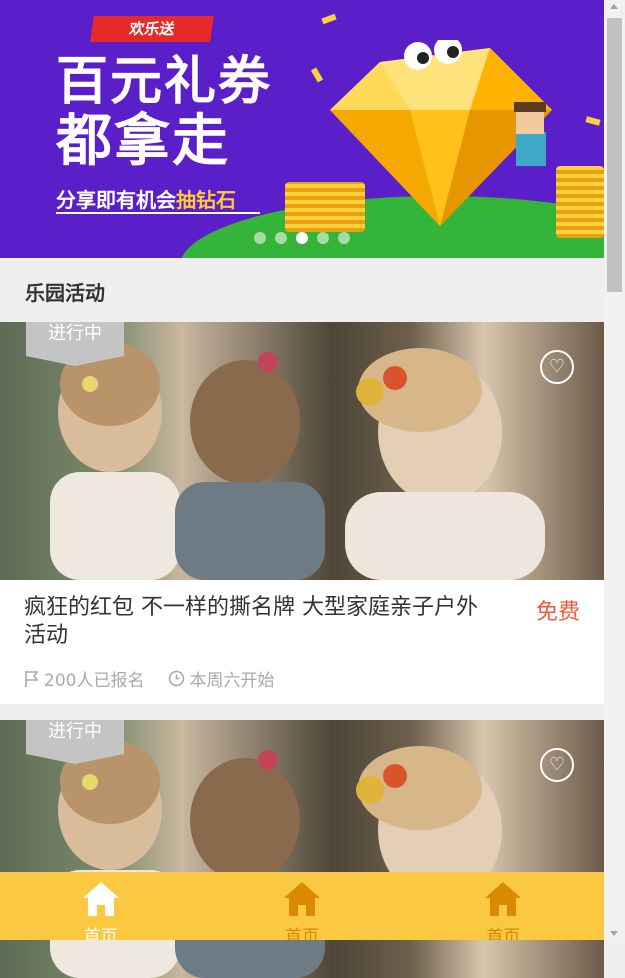  I want to click on activity-title: 疯狂的红包 不一样的撕名牌 大型家庭亲子户外活动, so click(259, 622).